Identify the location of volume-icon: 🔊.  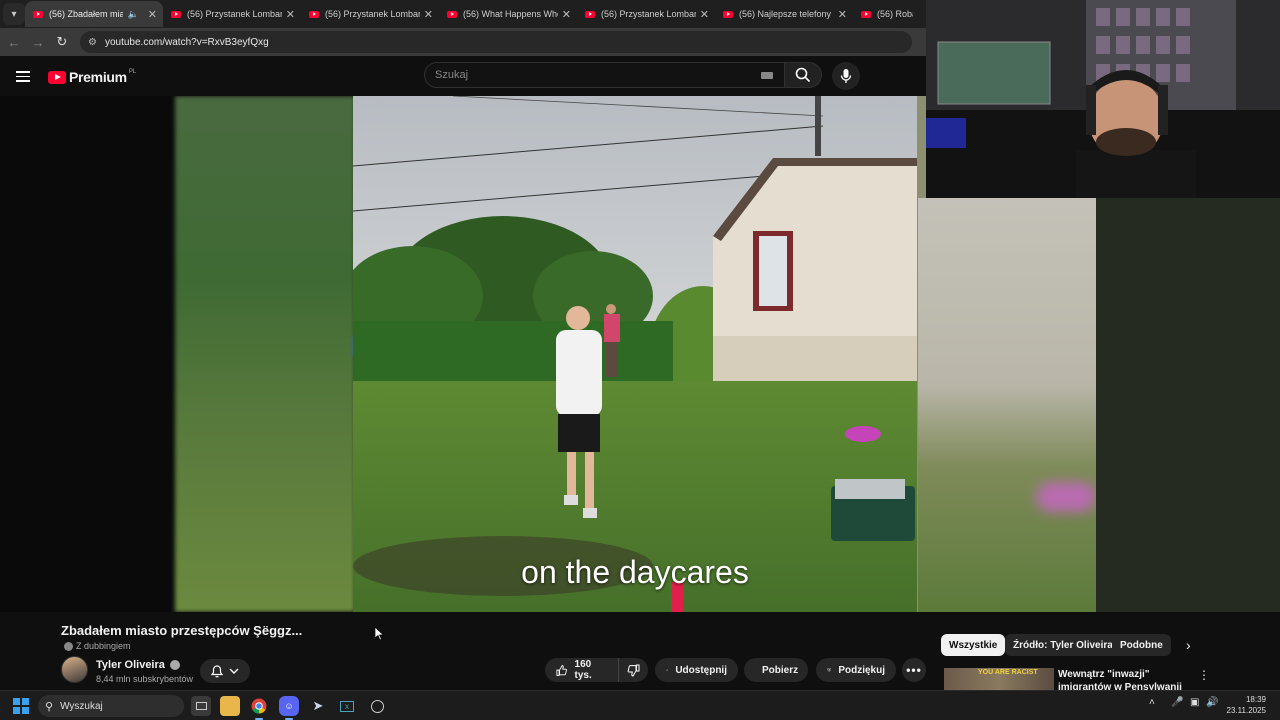
(1212, 702).